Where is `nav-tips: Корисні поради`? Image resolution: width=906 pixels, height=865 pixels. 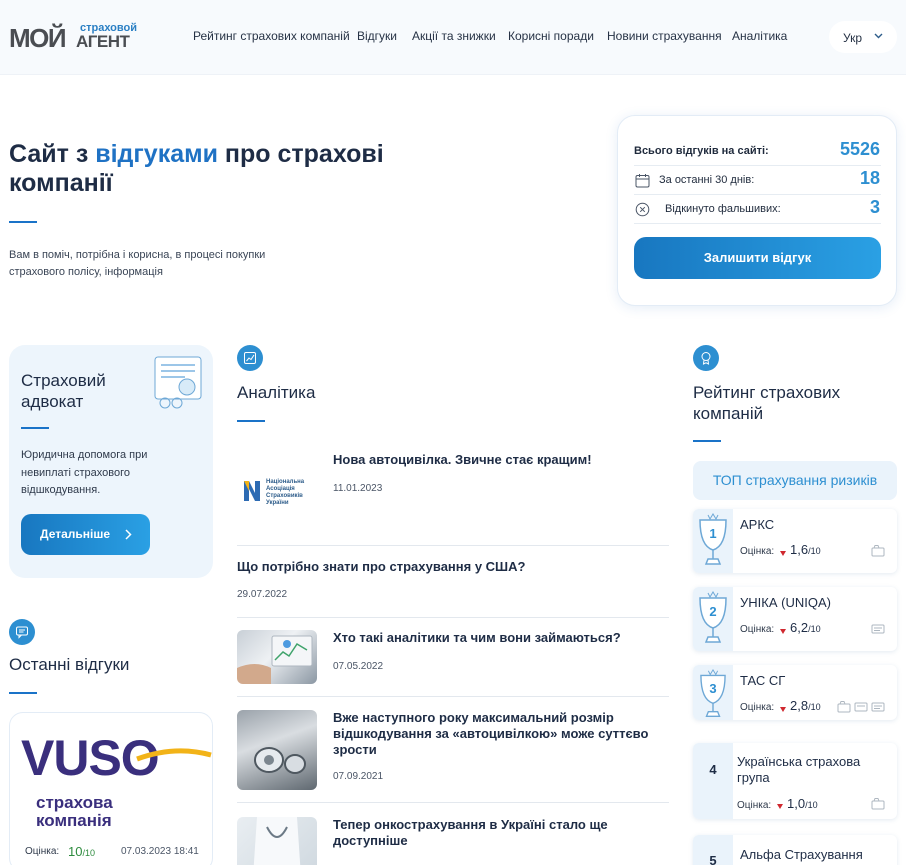 nav-tips: Корисні поради is located at coordinates (551, 36).